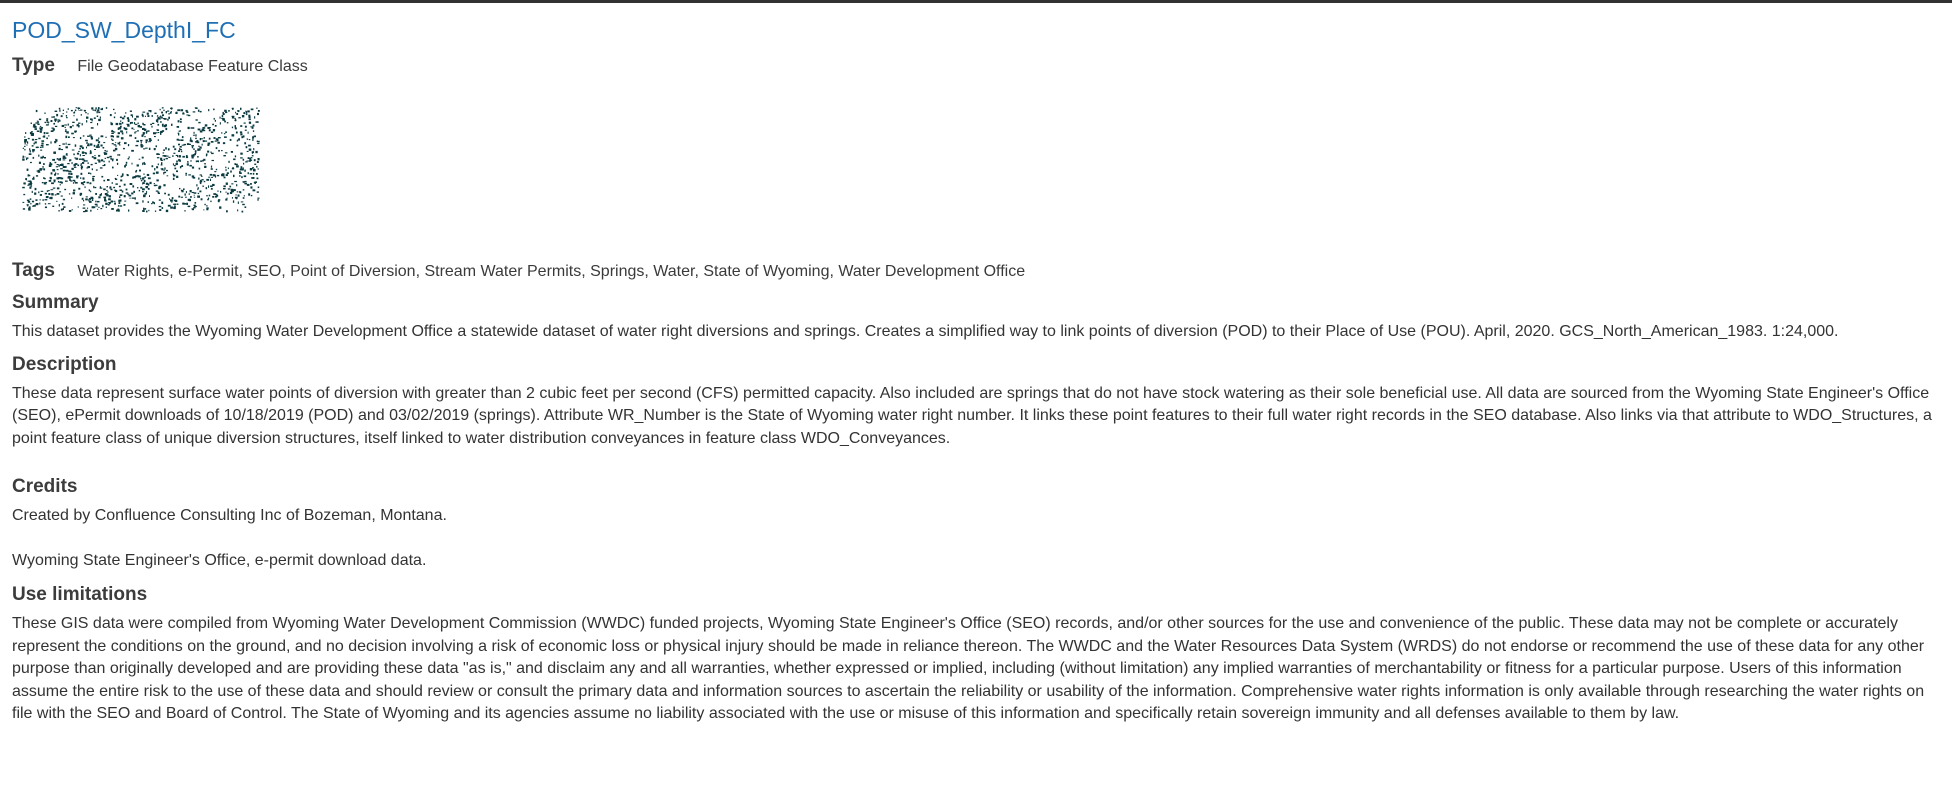  I want to click on window-top-border, so click(976, 1).